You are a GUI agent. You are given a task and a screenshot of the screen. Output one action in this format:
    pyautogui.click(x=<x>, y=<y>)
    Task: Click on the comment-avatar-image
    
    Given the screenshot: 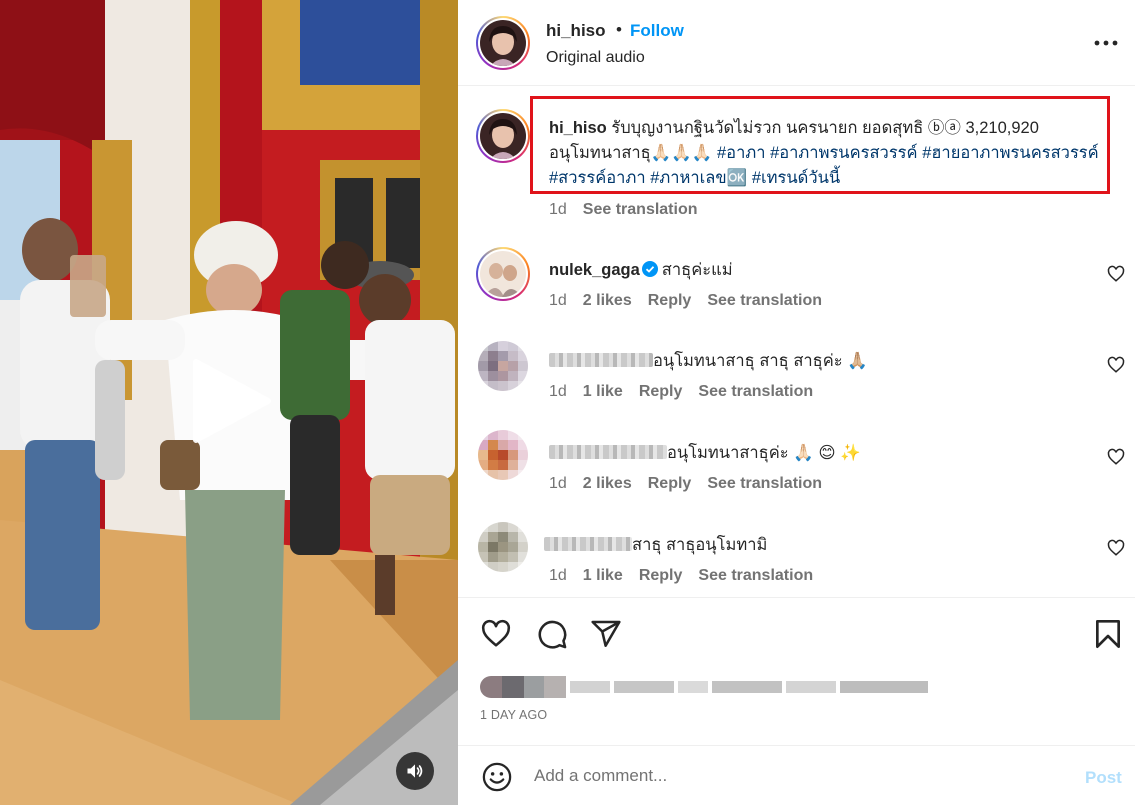 What is the action you would take?
    pyautogui.click(x=503, y=274)
    